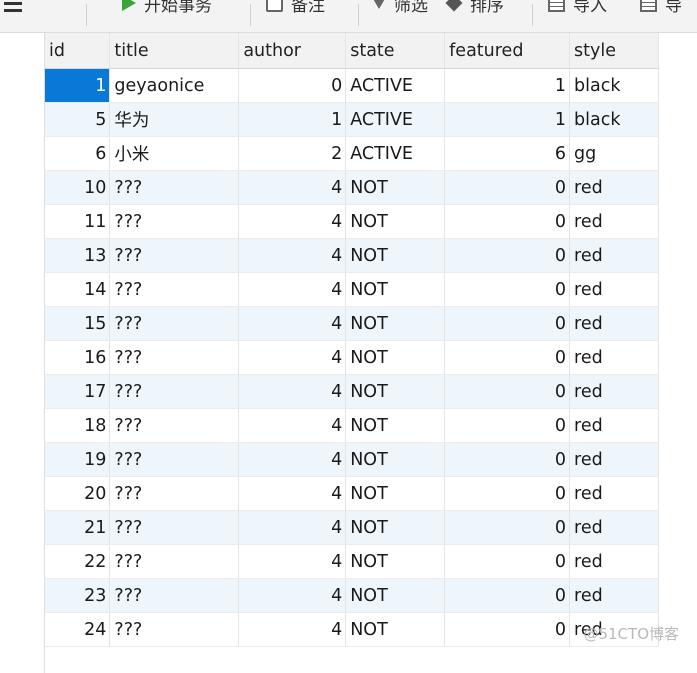  Describe the element at coordinates (78, 527) in the screenshot. I see `cell-id: 21` at that location.